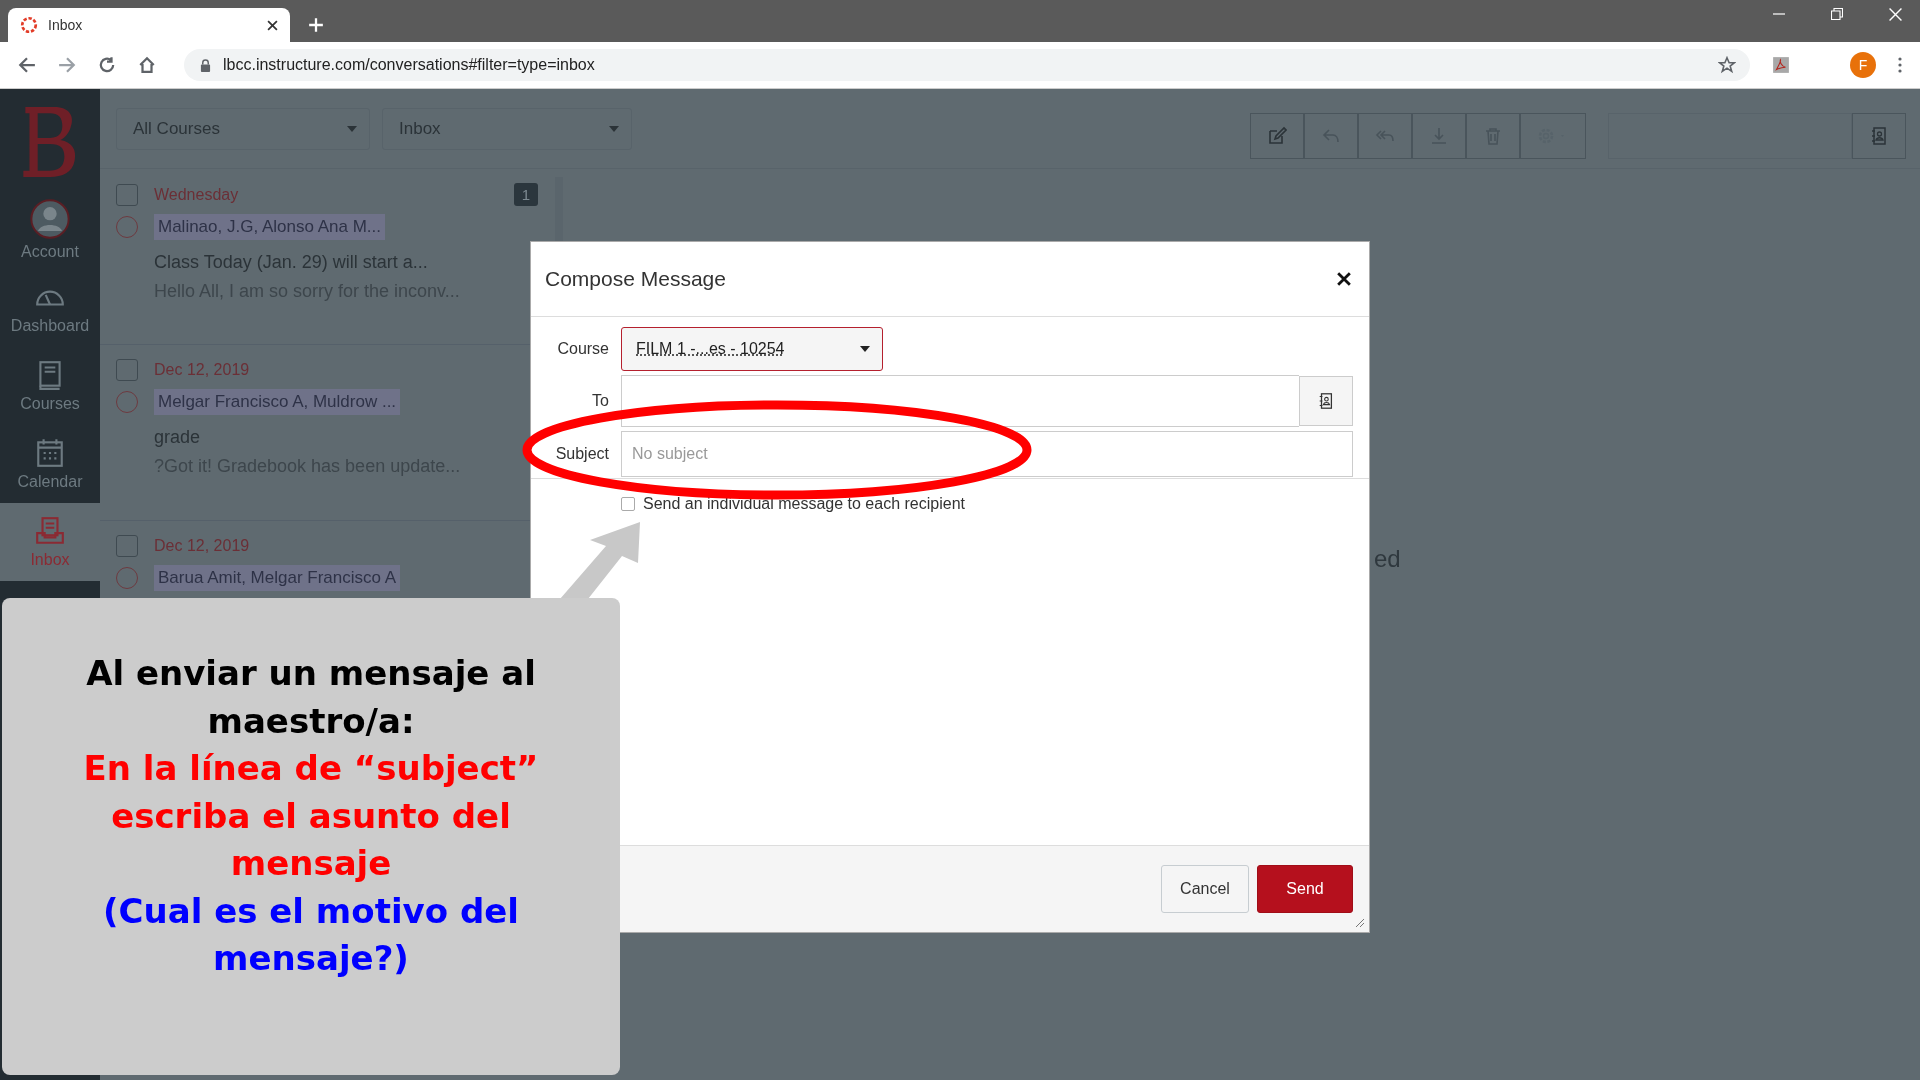 The width and height of the screenshot is (1920, 1080). Describe the element at coordinates (197, 194) in the screenshot. I see `conversation-date: Wednesday` at that location.